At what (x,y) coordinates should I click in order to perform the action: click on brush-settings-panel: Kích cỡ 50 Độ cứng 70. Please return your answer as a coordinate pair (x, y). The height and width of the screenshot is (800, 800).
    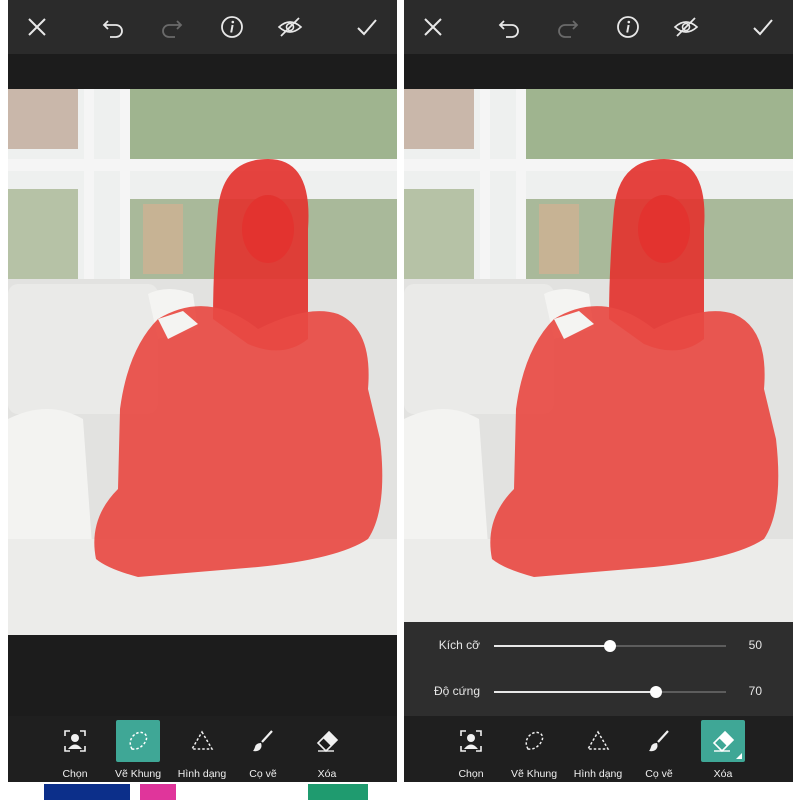
    Looking at the image, I should click on (598, 669).